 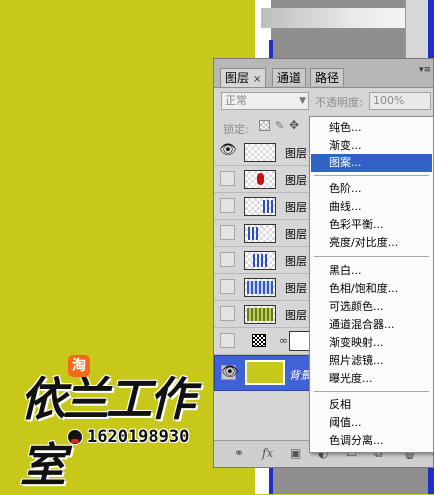 What do you see at coordinates (389, 100) in the screenshot?
I see `opacity-value: 100%` at bounding box center [389, 100].